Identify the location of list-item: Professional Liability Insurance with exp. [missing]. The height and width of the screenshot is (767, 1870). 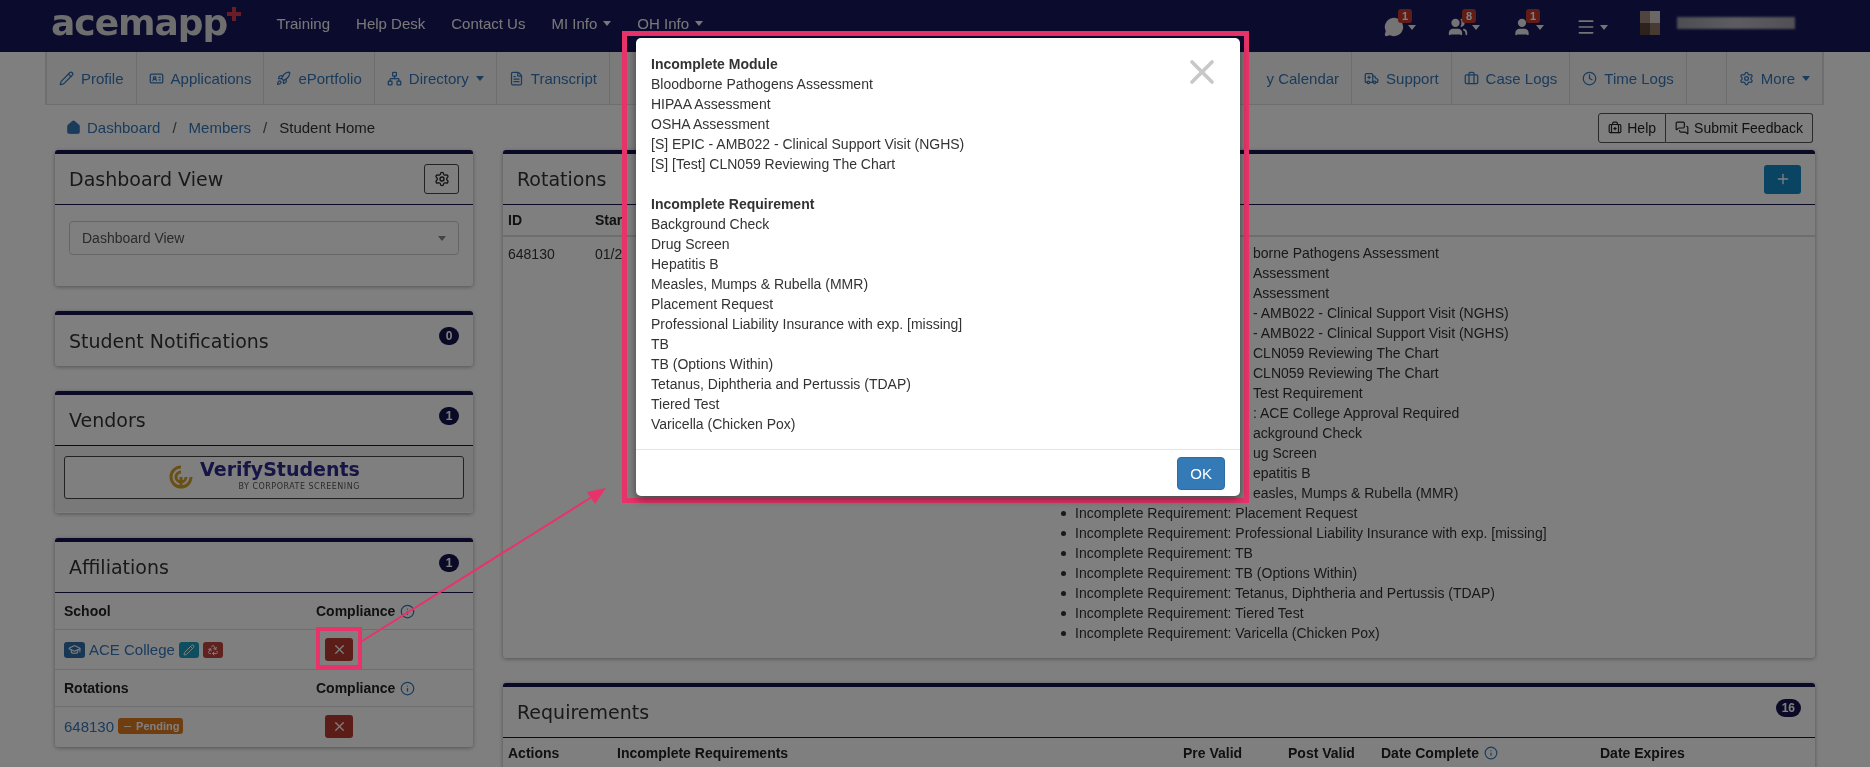
(807, 324).